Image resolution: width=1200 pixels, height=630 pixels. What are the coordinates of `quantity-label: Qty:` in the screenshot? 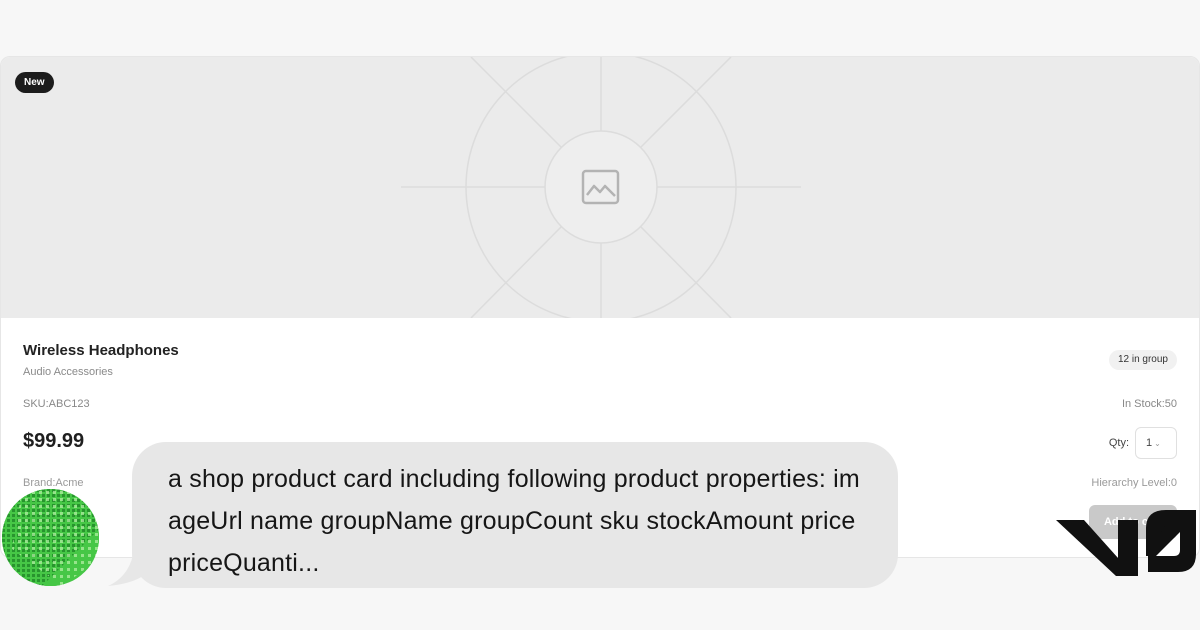 It's located at (1118, 443).